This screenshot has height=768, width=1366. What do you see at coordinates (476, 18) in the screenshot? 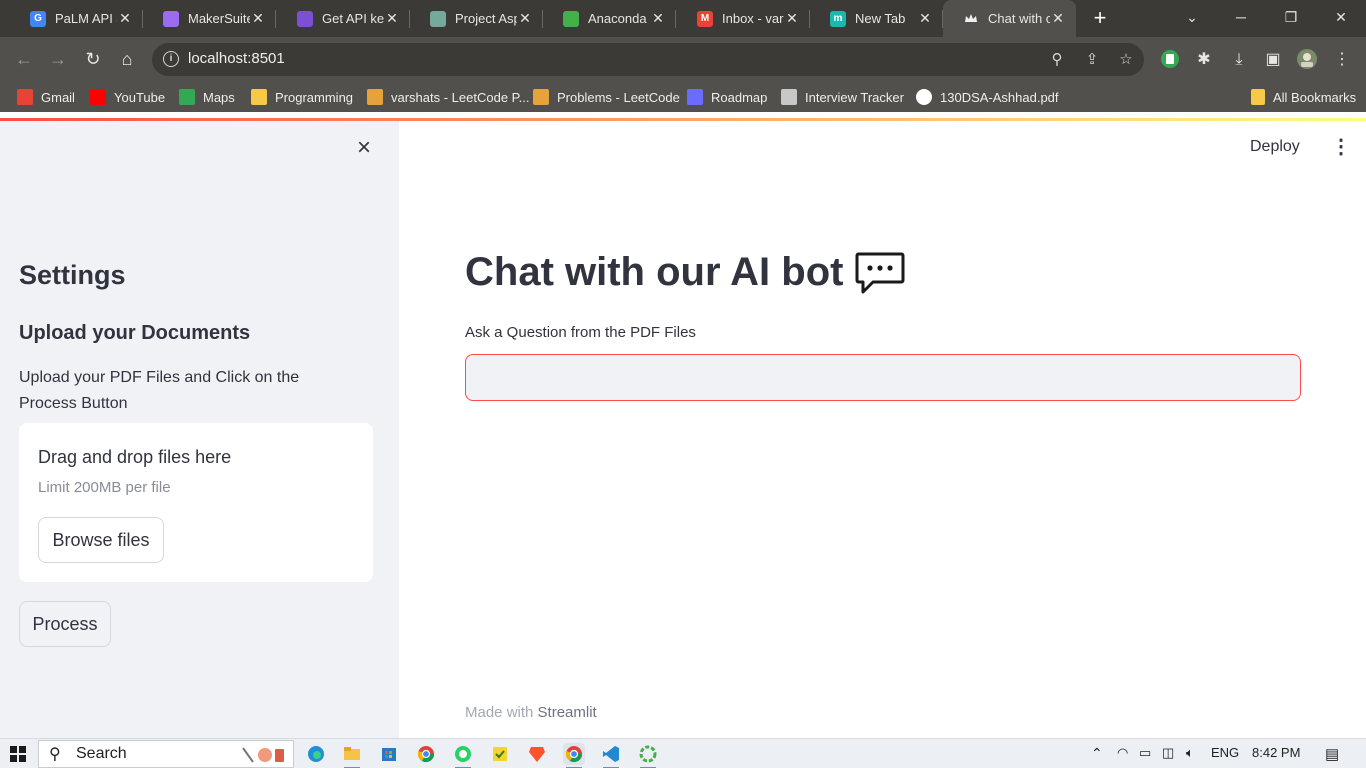
I see `browser-tab: Project Asp ✕` at bounding box center [476, 18].